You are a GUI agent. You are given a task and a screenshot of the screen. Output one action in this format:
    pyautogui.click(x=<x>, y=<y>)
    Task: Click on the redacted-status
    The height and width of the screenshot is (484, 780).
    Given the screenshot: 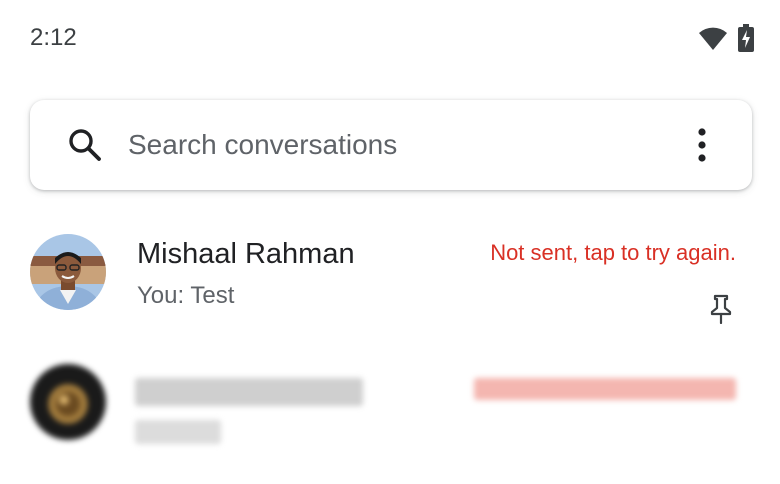 What is the action you would take?
    pyautogui.click(x=605, y=389)
    